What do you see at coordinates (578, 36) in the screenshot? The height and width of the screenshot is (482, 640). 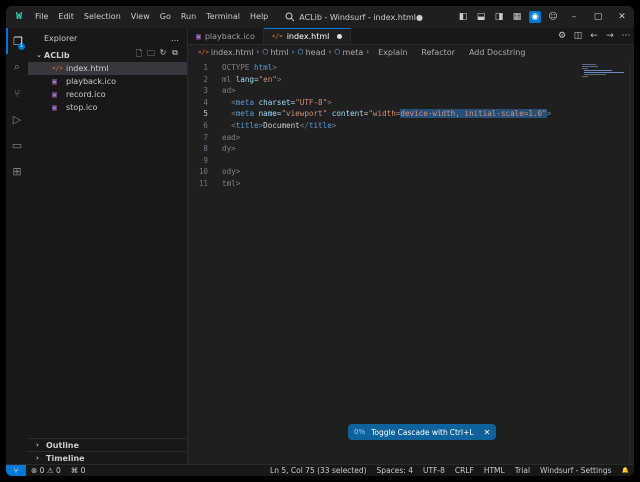 I see `split-editor-icon: ◫` at bounding box center [578, 36].